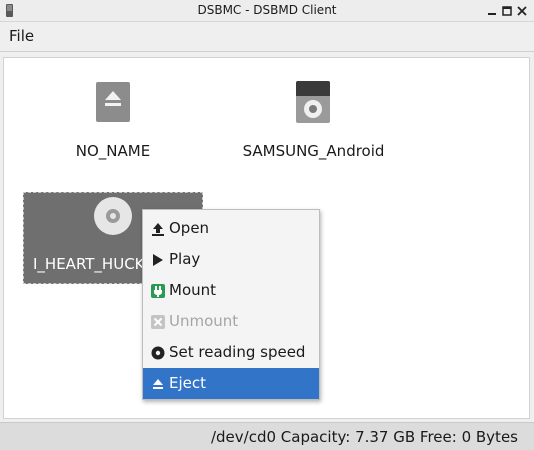  I want to click on menu-file: File, so click(21, 36).